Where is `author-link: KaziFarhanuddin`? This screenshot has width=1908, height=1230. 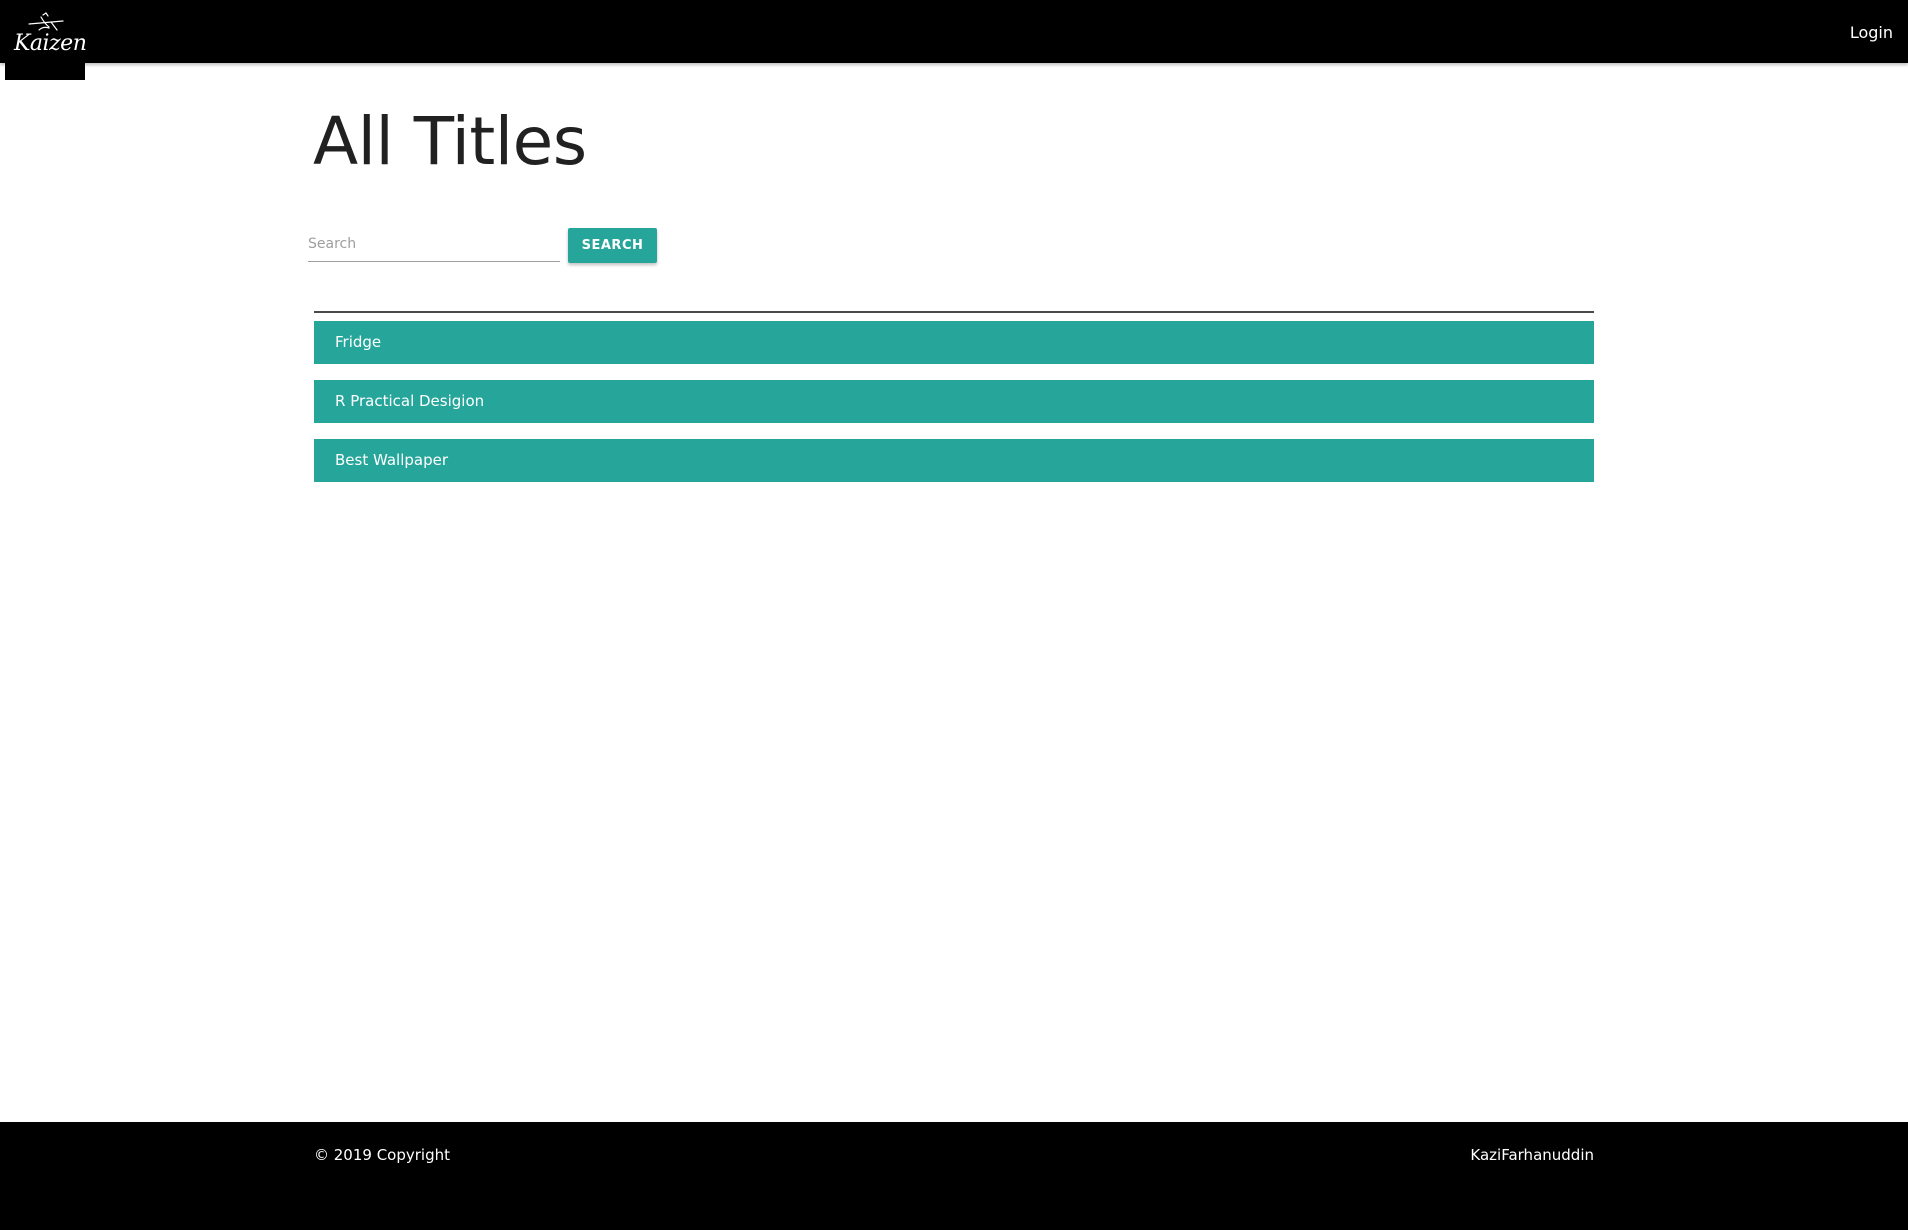
author-link: KaziFarhanuddin is located at coordinates (1532, 1155).